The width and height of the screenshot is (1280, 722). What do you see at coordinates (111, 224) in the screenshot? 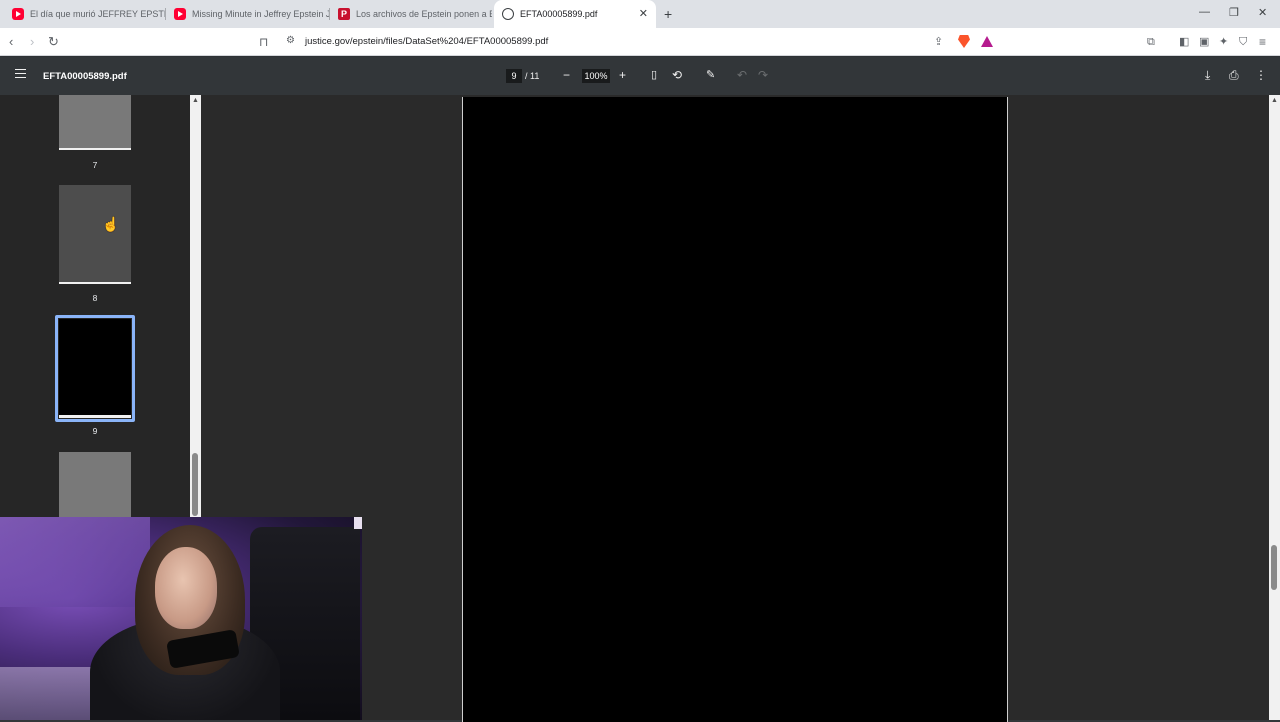
I see `hand-cursor-icon: ☝` at bounding box center [111, 224].